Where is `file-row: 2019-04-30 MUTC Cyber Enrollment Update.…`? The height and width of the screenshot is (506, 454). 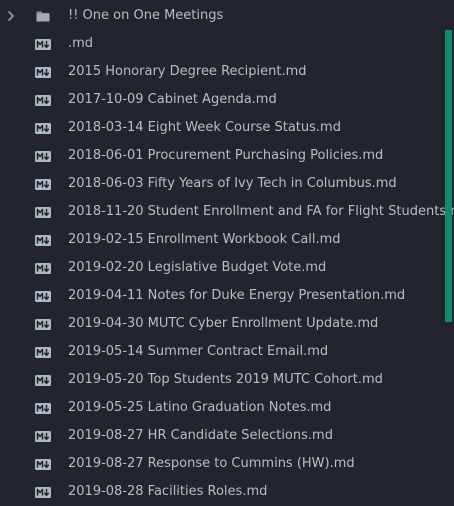
file-row: 2019-04-30 MUTC Cyber Enrollment Update.… is located at coordinates (227, 324).